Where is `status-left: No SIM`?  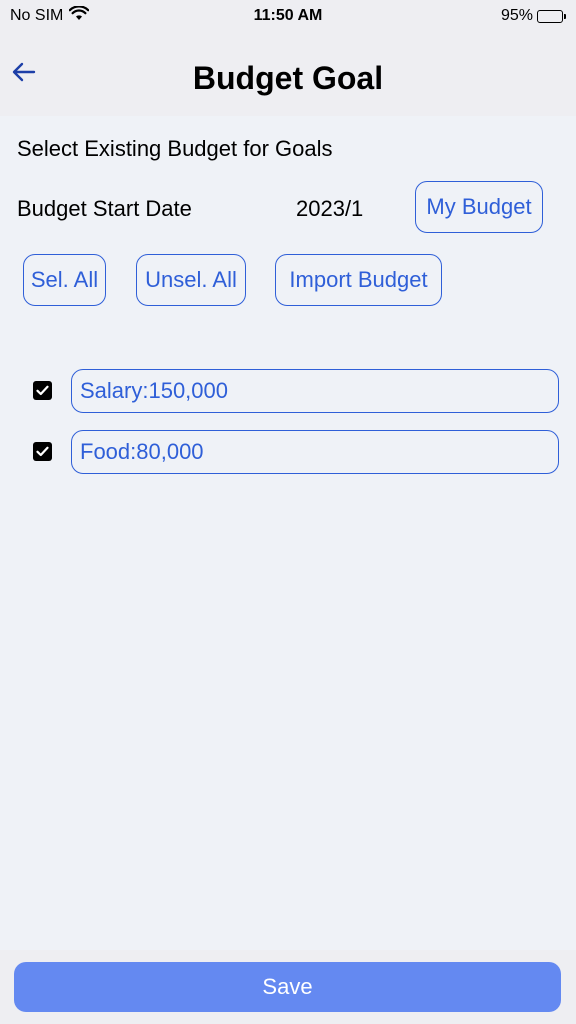
status-left: No SIM is located at coordinates (50, 15).